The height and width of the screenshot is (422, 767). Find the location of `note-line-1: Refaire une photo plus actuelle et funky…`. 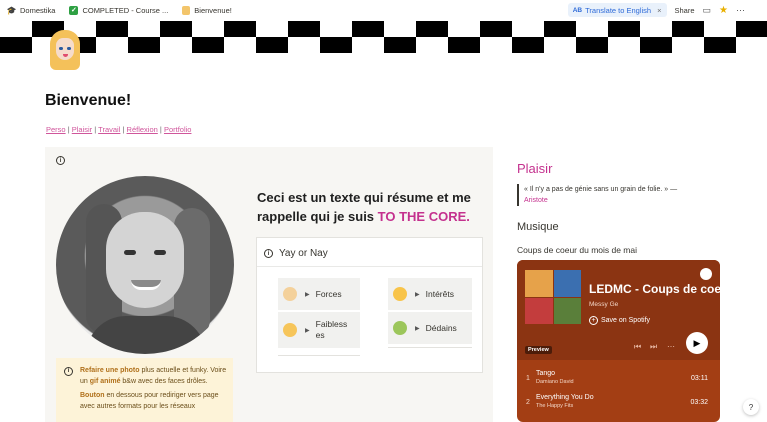

note-line-1: Refaire une photo plus actuelle et funky… is located at coordinates (153, 376).